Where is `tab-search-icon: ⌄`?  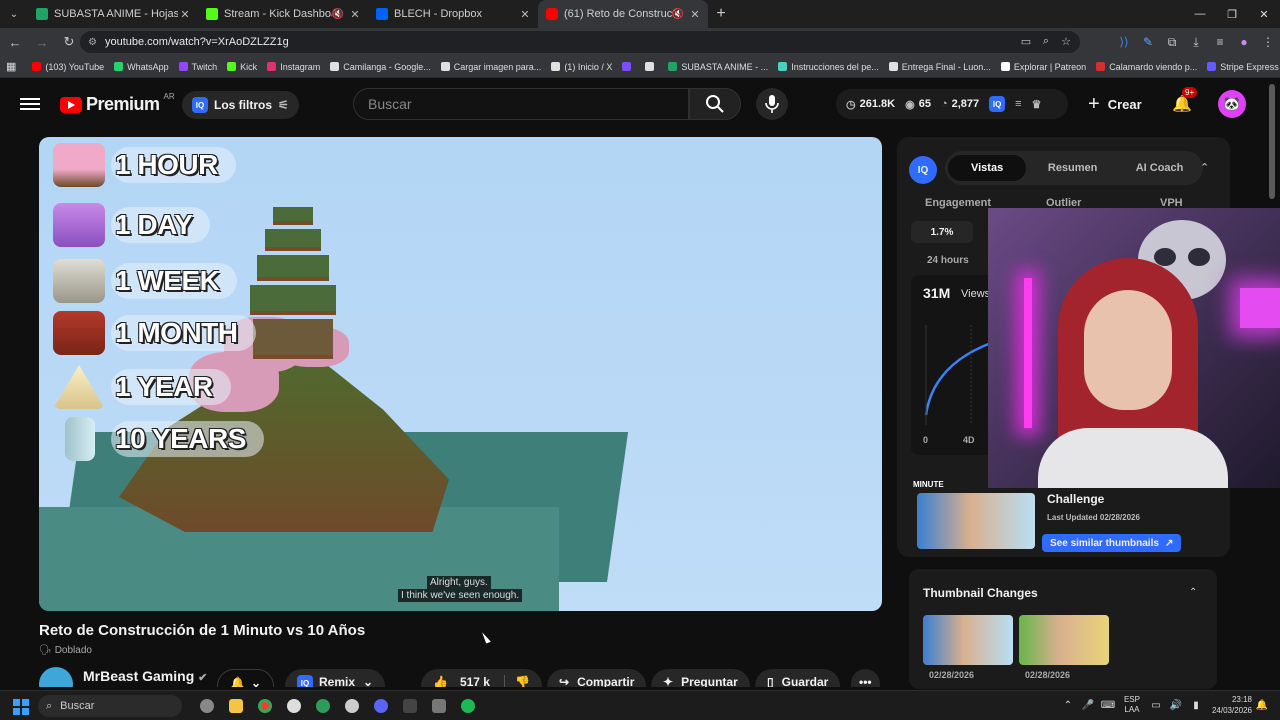
tab-search-icon: ⌄ is located at coordinates (14, 14).